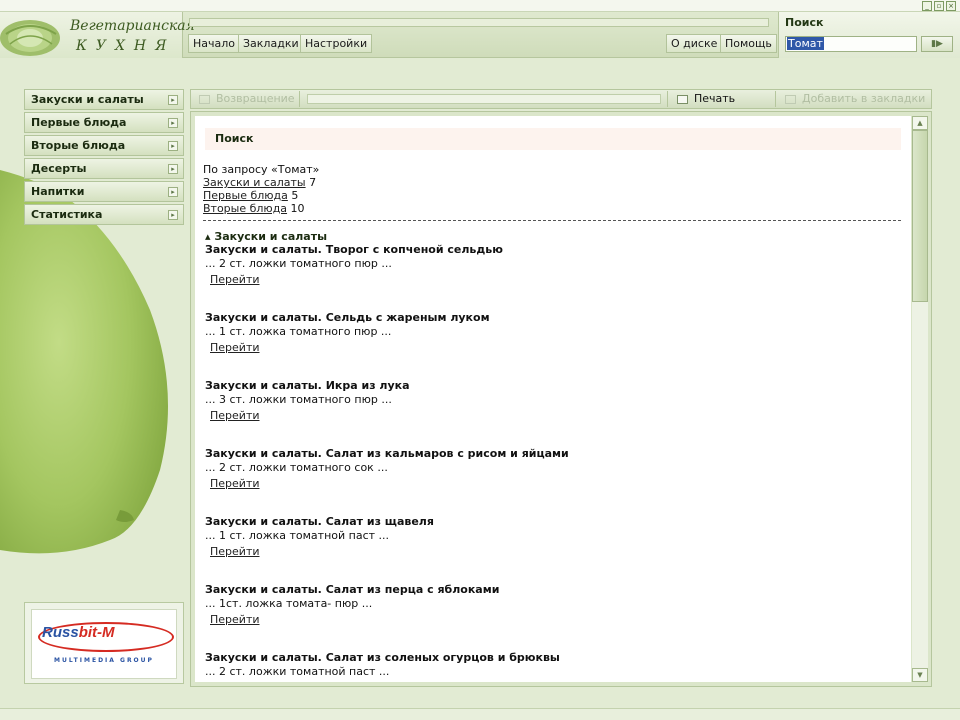 This screenshot has height=720, width=960. Describe the element at coordinates (104, 214) in the screenshot. I see `sidebar-item: Статистика ▸` at that location.